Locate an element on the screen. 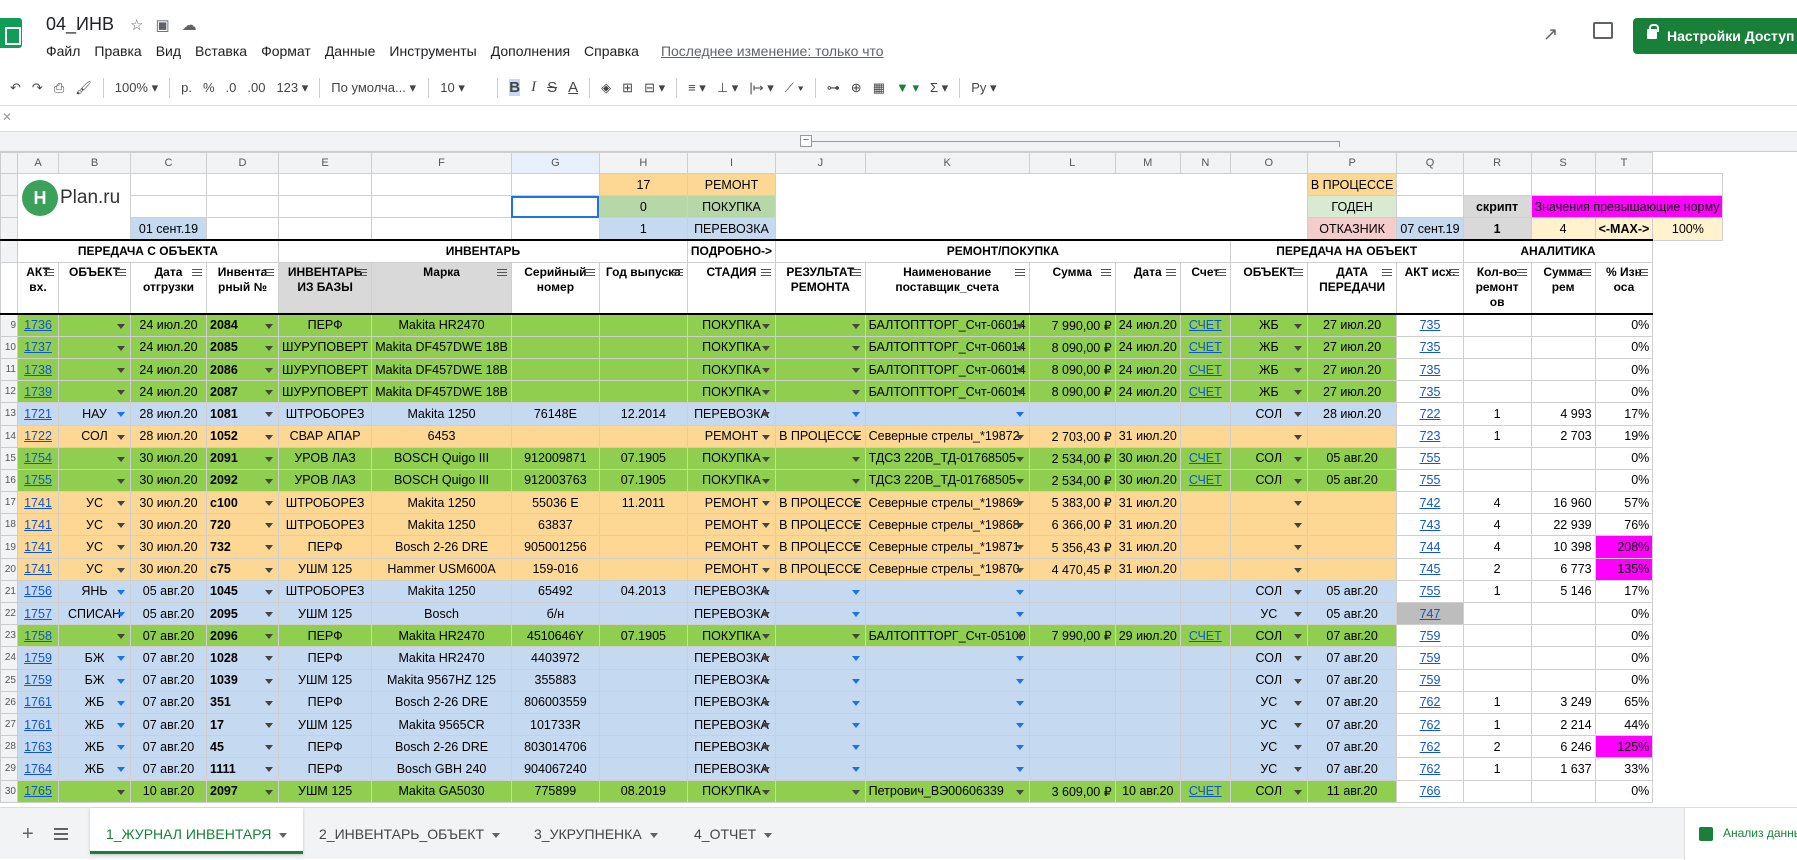  increase-decimal-button: .00 is located at coordinates (256, 87).